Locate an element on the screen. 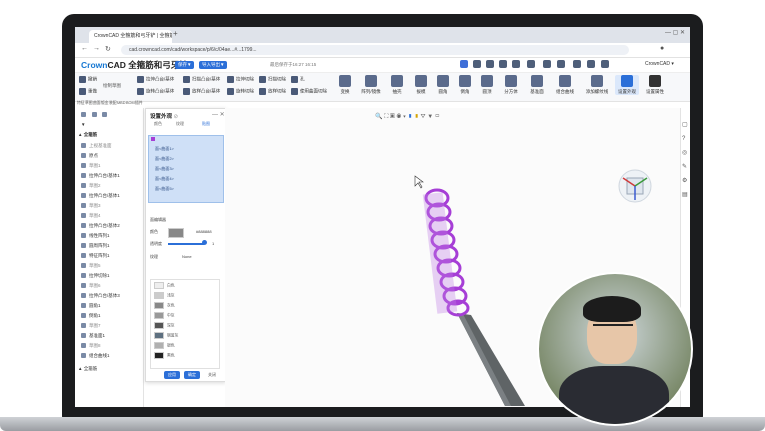  list-item: 面<曲面5> is located at coordinates (164, 189).